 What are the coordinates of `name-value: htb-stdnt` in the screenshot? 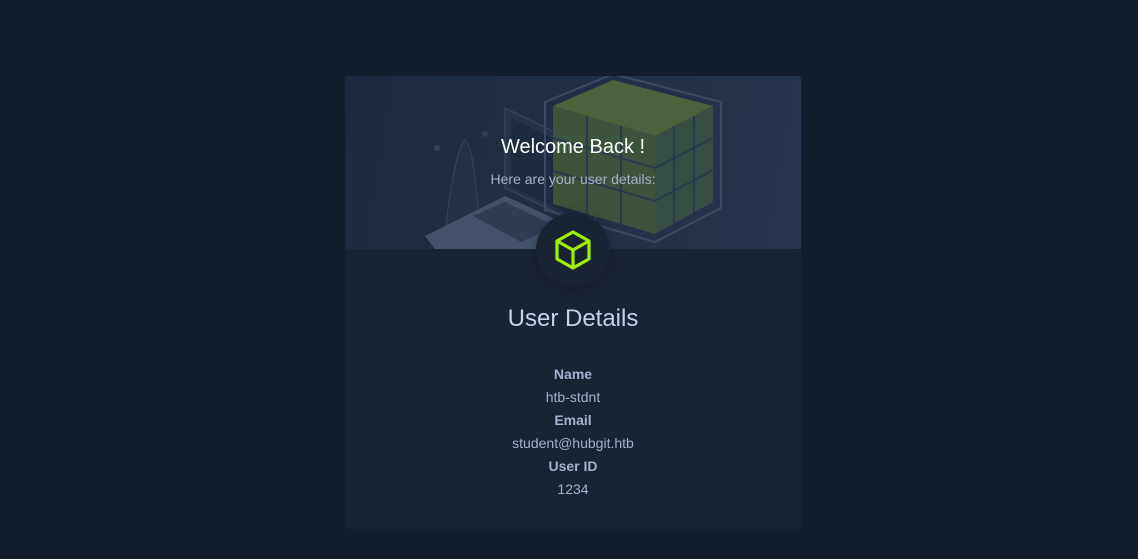 It's located at (573, 397).